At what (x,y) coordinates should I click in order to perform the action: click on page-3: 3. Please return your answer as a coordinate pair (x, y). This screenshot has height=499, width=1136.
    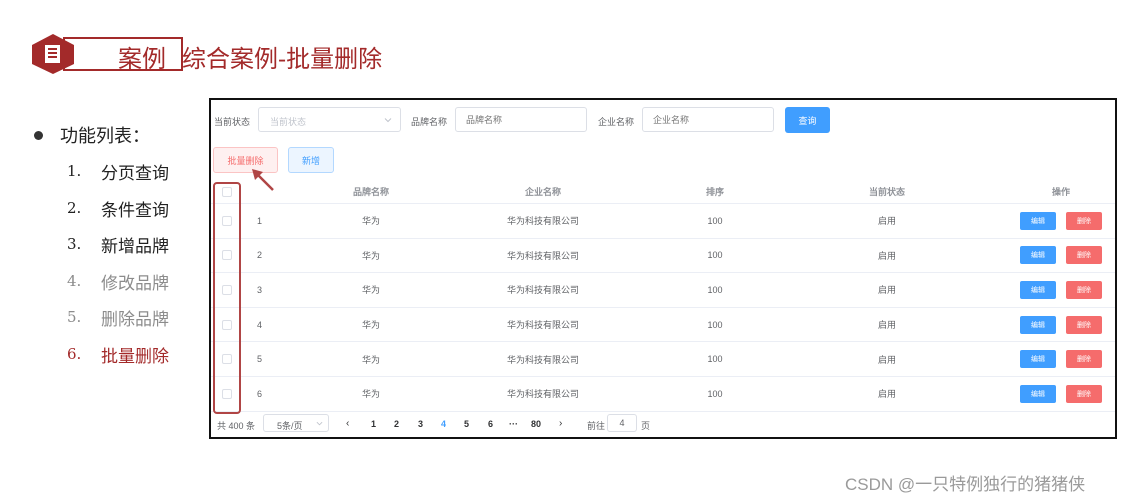
    Looking at the image, I should click on (420, 424).